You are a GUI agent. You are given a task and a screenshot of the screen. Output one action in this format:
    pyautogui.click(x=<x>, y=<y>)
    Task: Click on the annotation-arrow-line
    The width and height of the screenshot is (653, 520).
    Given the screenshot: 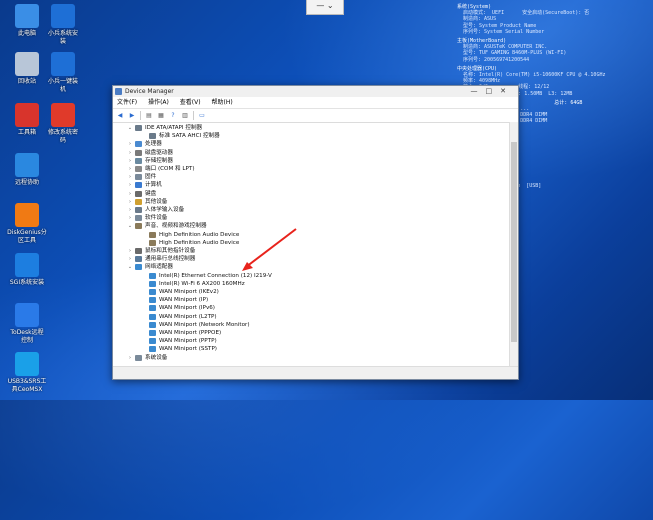 What is the action you would take?
    pyautogui.click(x=271, y=248)
    